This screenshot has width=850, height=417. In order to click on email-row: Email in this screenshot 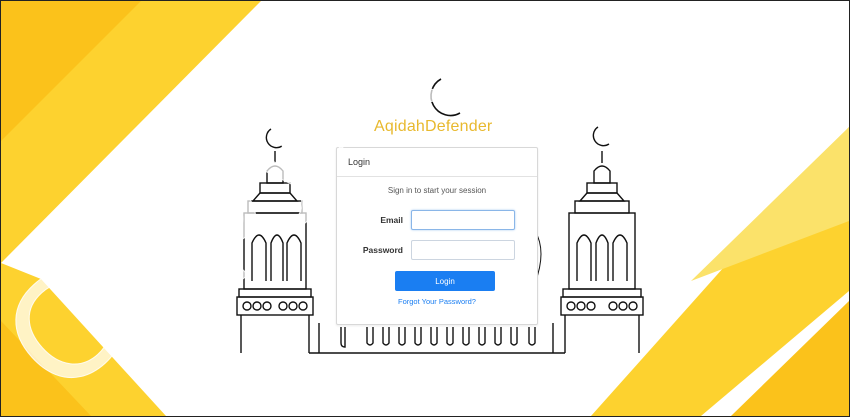, I will do `click(437, 221)`.